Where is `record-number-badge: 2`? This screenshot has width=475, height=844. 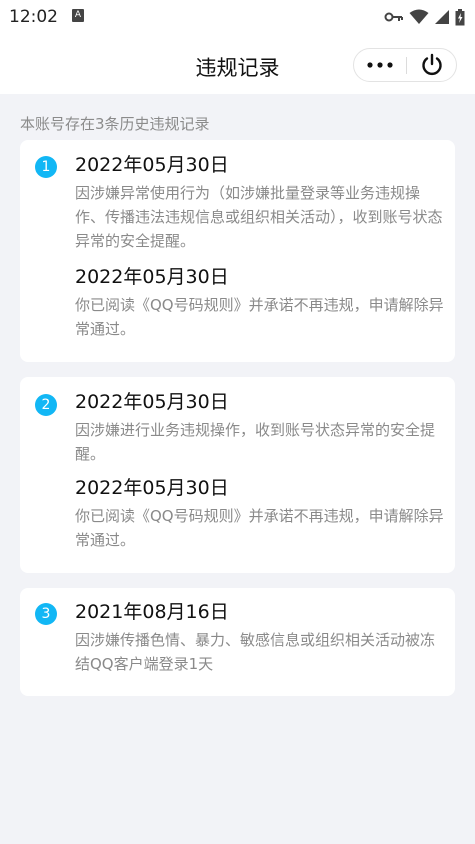
record-number-badge: 2 is located at coordinates (46, 405).